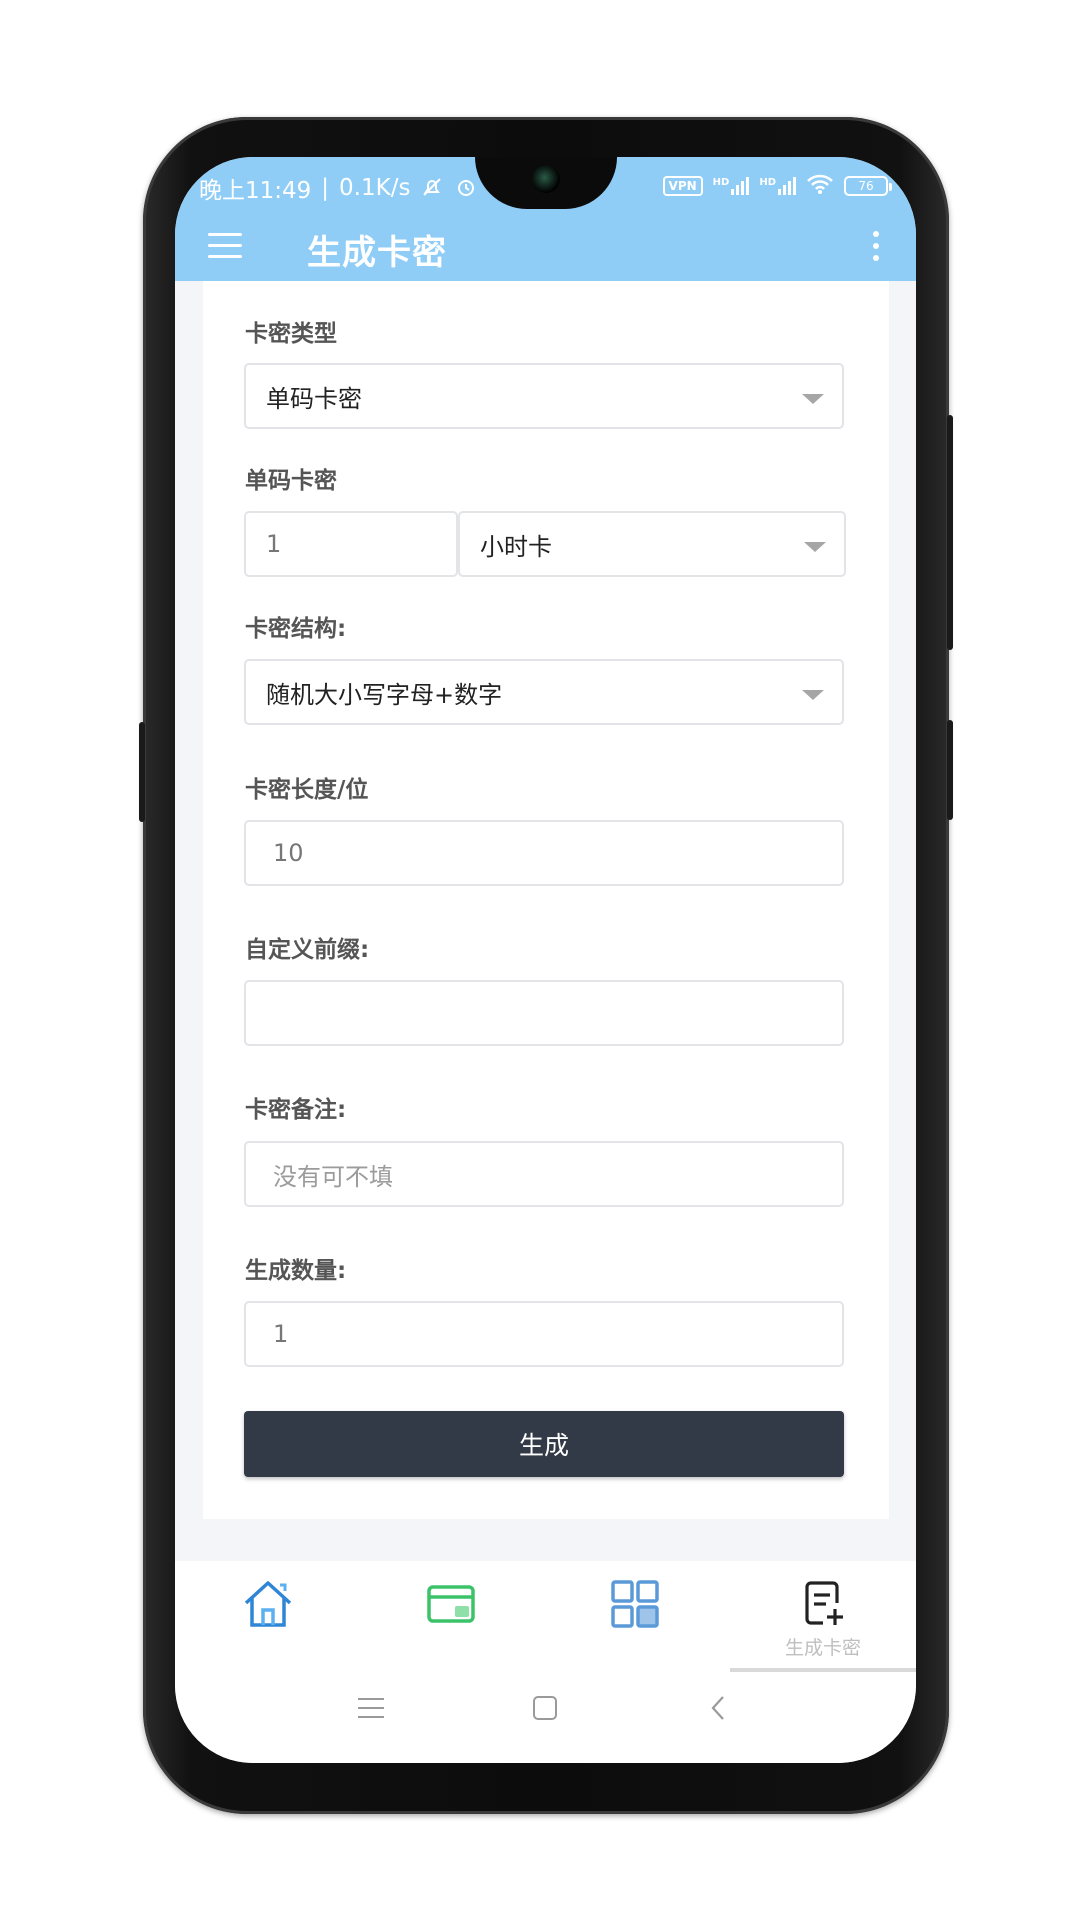 Image resolution: width=1092 pixels, height=1920 pixels. What do you see at coordinates (291, 481) in the screenshot?
I see `single-code-label: 单码卡密` at bounding box center [291, 481].